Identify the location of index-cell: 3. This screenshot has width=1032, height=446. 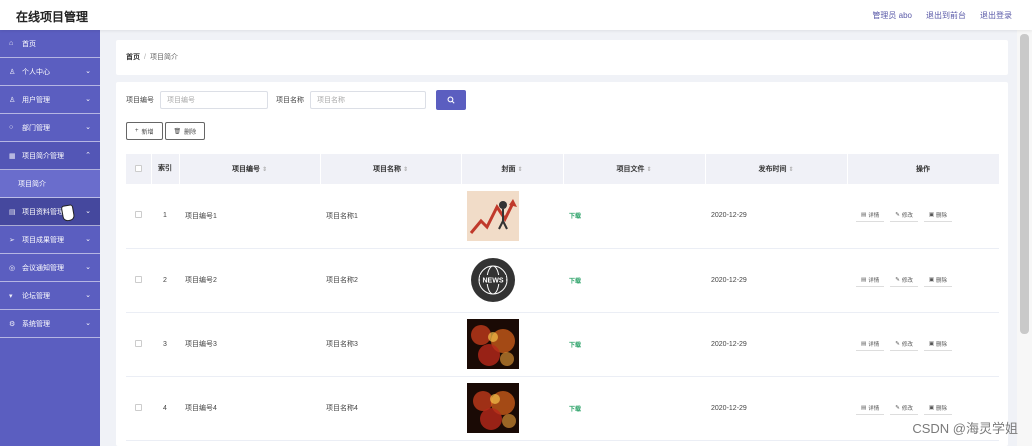
(165, 344).